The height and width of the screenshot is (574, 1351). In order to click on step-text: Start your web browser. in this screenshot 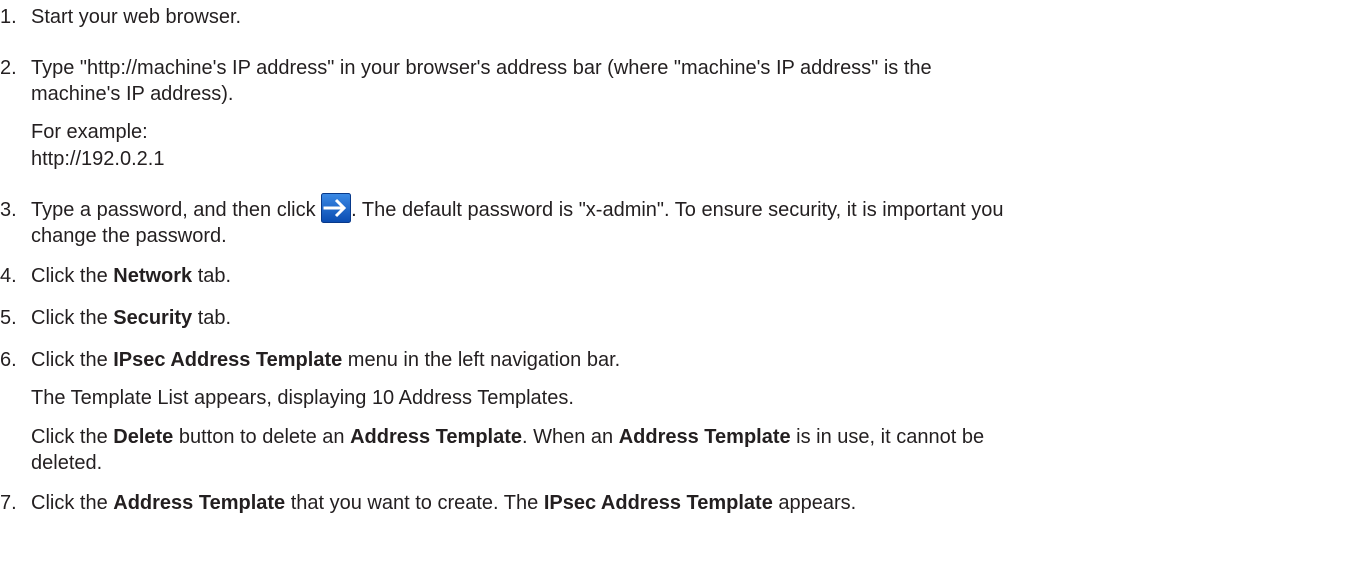, I will do `click(136, 17)`.